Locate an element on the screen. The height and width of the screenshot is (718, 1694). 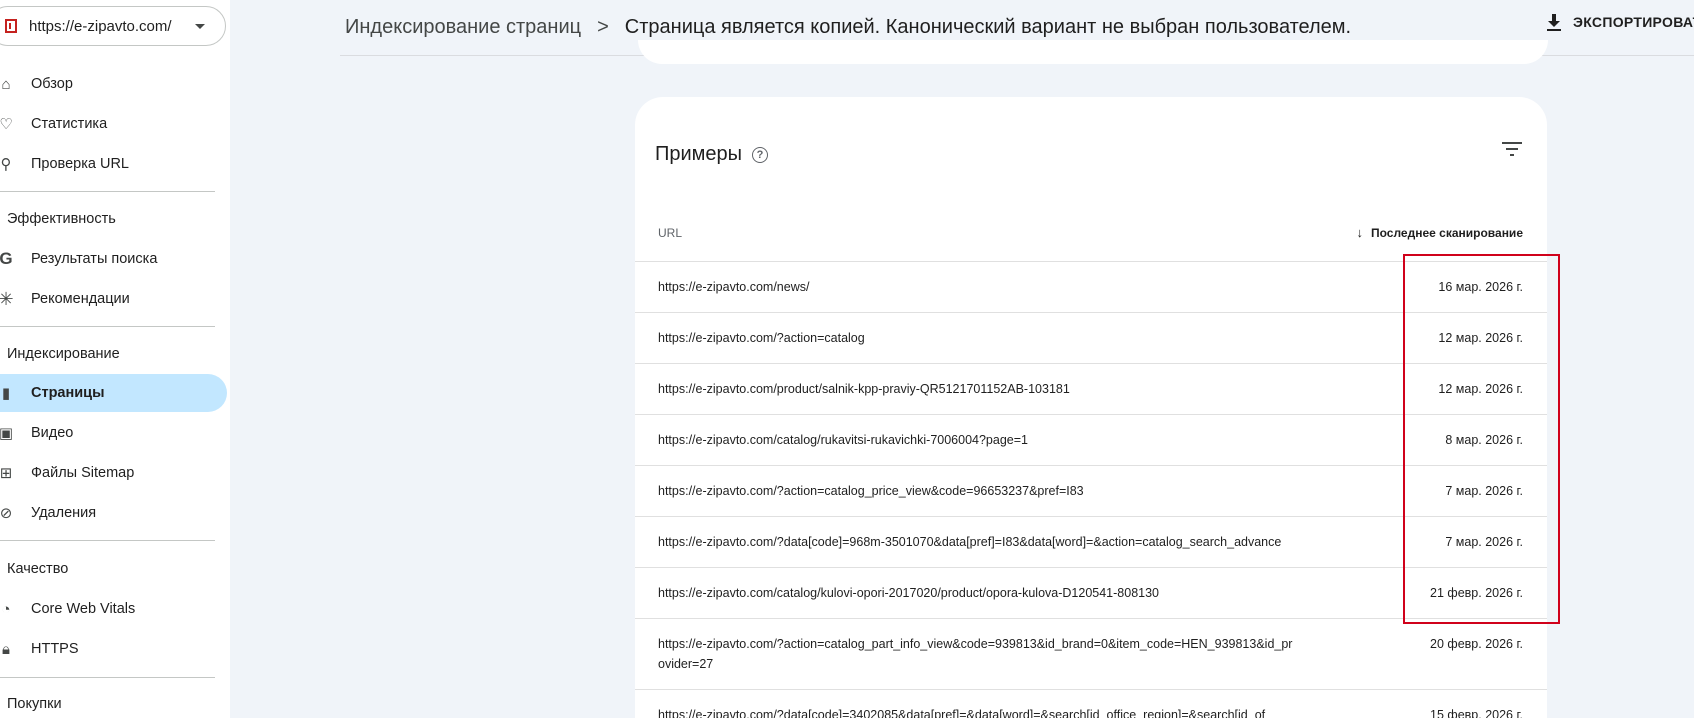
sidebar-item-label: Проверка URL is located at coordinates (80, 164).